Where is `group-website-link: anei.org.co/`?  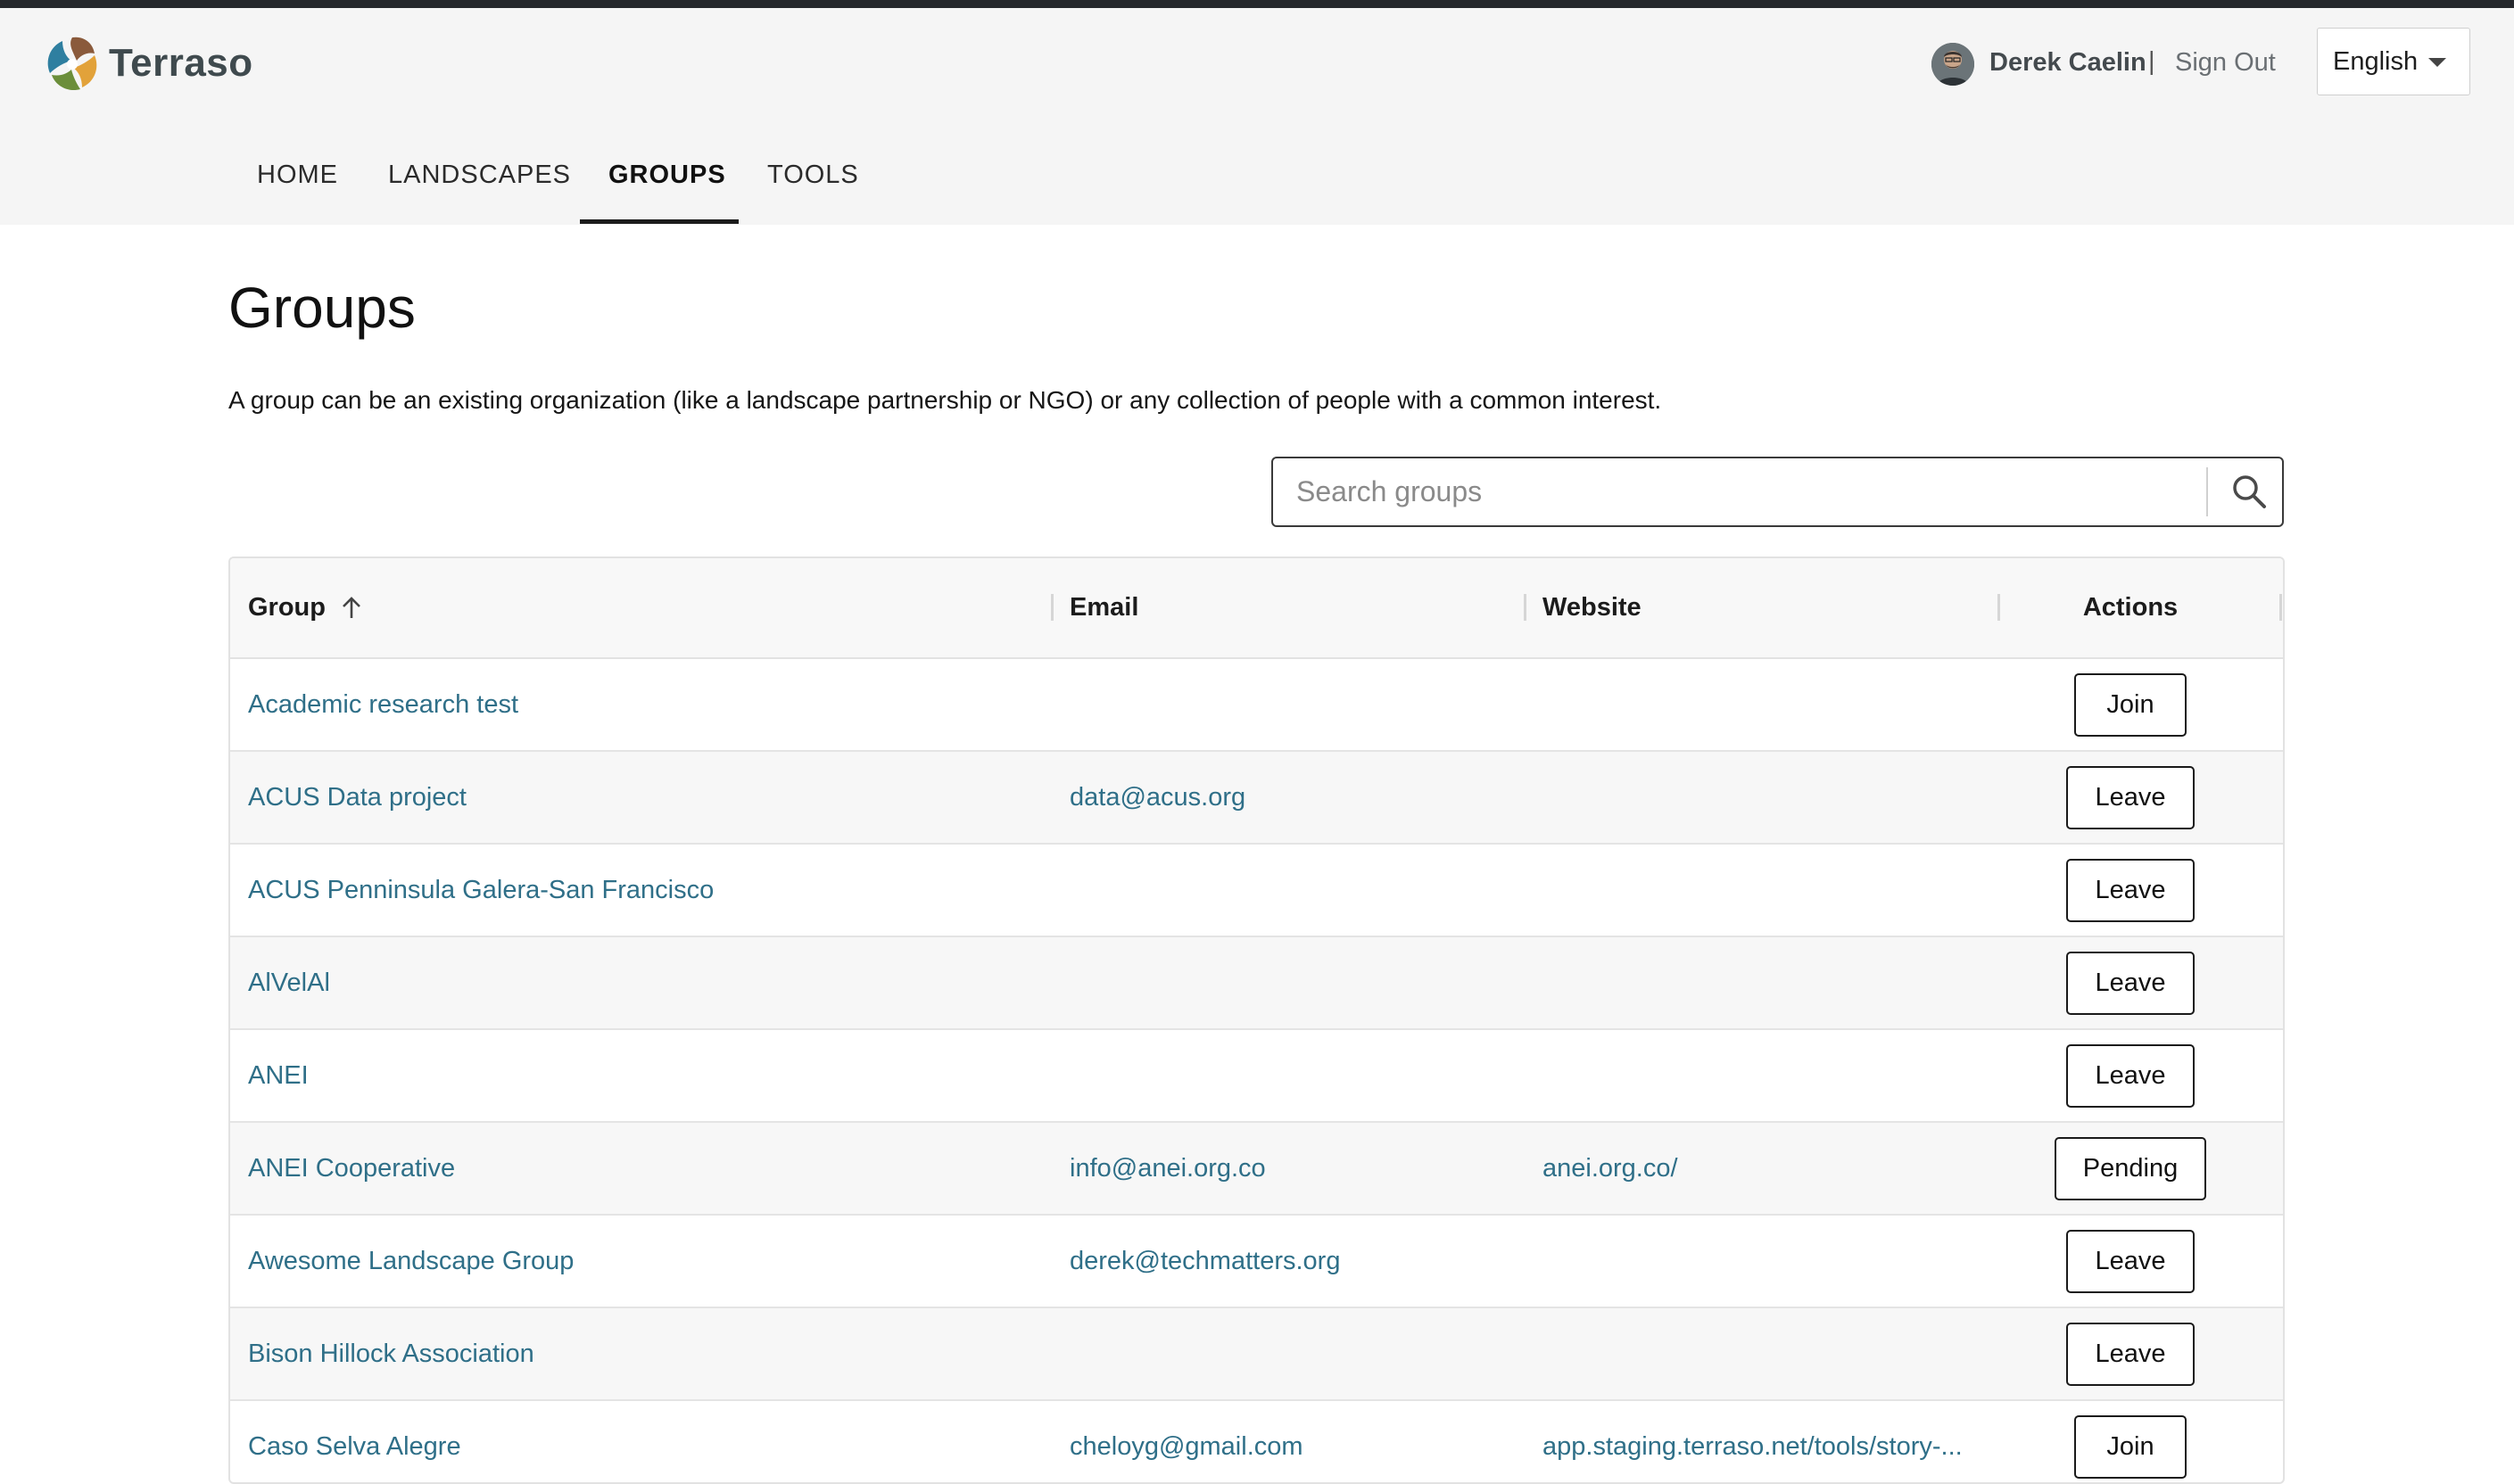 group-website-link: anei.org.co/ is located at coordinates (1610, 1168).